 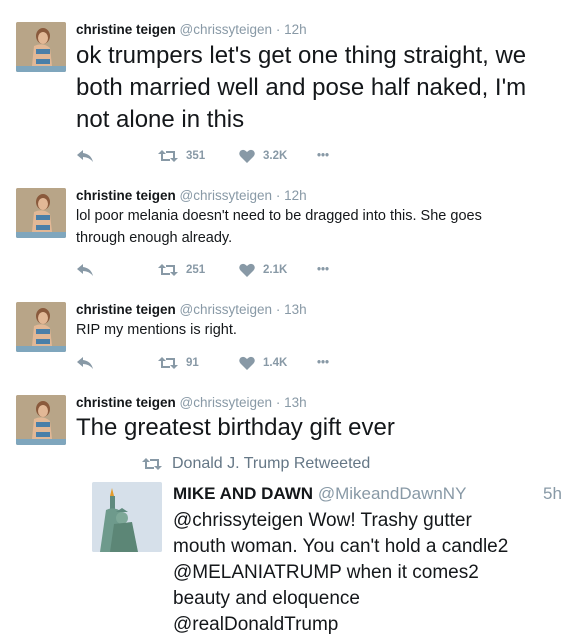 I want to click on like-button: 1.4K, so click(x=263, y=363).